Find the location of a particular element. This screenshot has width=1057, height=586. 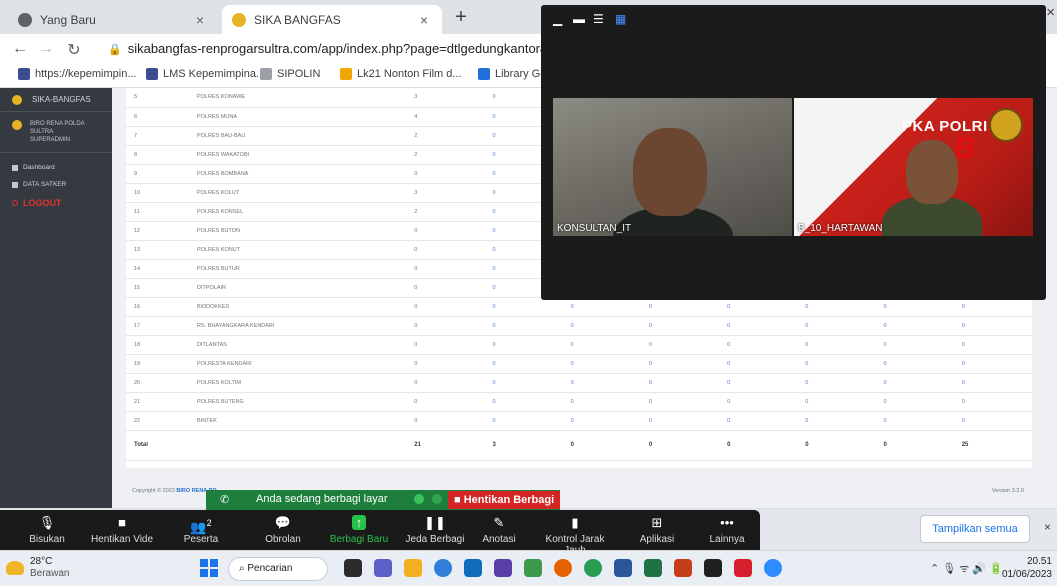

apps-icon: ⊞ is located at coordinates (657, 522).